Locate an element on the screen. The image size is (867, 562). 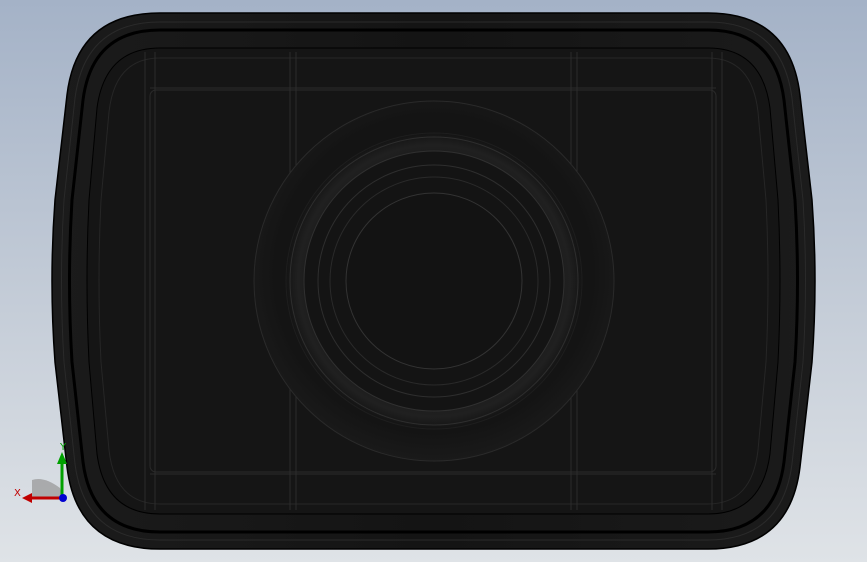
y-axis-arrowhead is located at coordinates (62, 458).